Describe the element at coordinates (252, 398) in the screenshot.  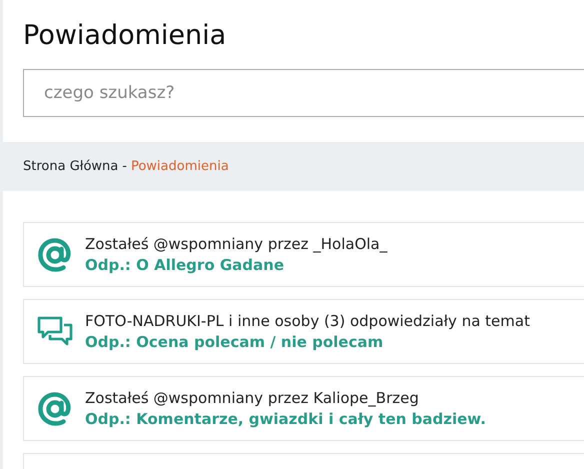
I see `notification-text: Zostałeś @wspomniany przez Kaliope_Brzeg` at that location.